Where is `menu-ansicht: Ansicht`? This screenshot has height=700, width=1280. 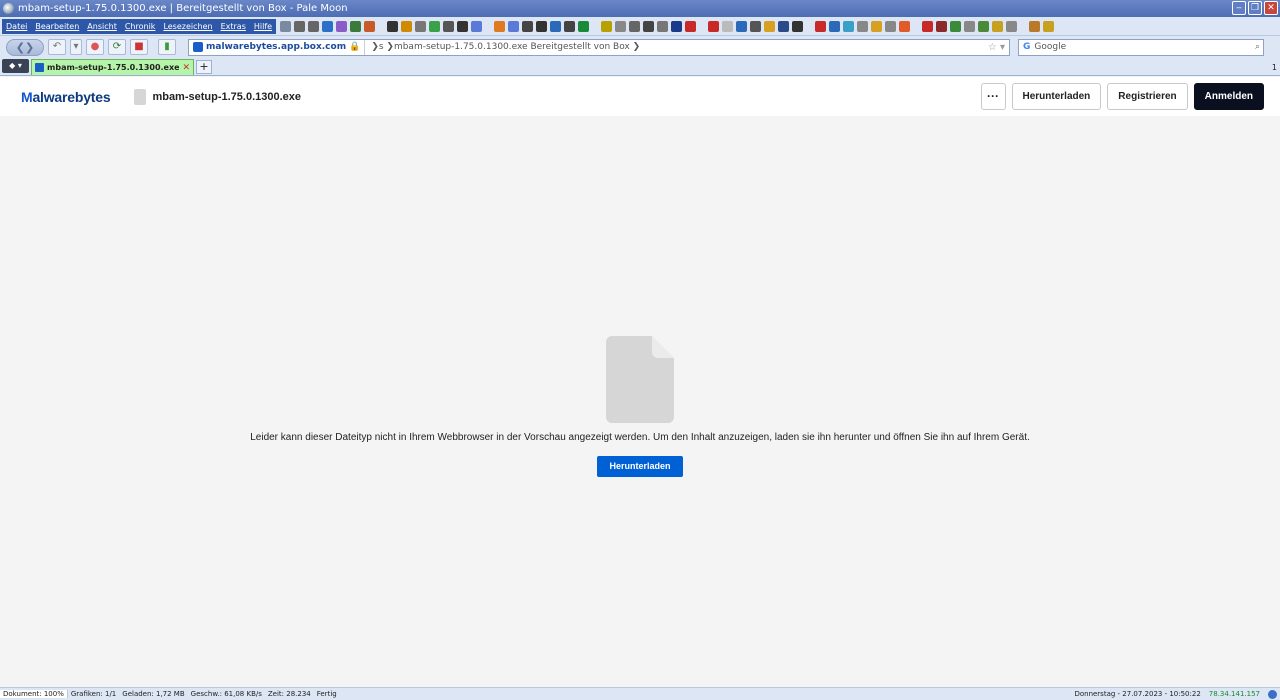
menu-ansicht: Ansicht is located at coordinates (102, 26).